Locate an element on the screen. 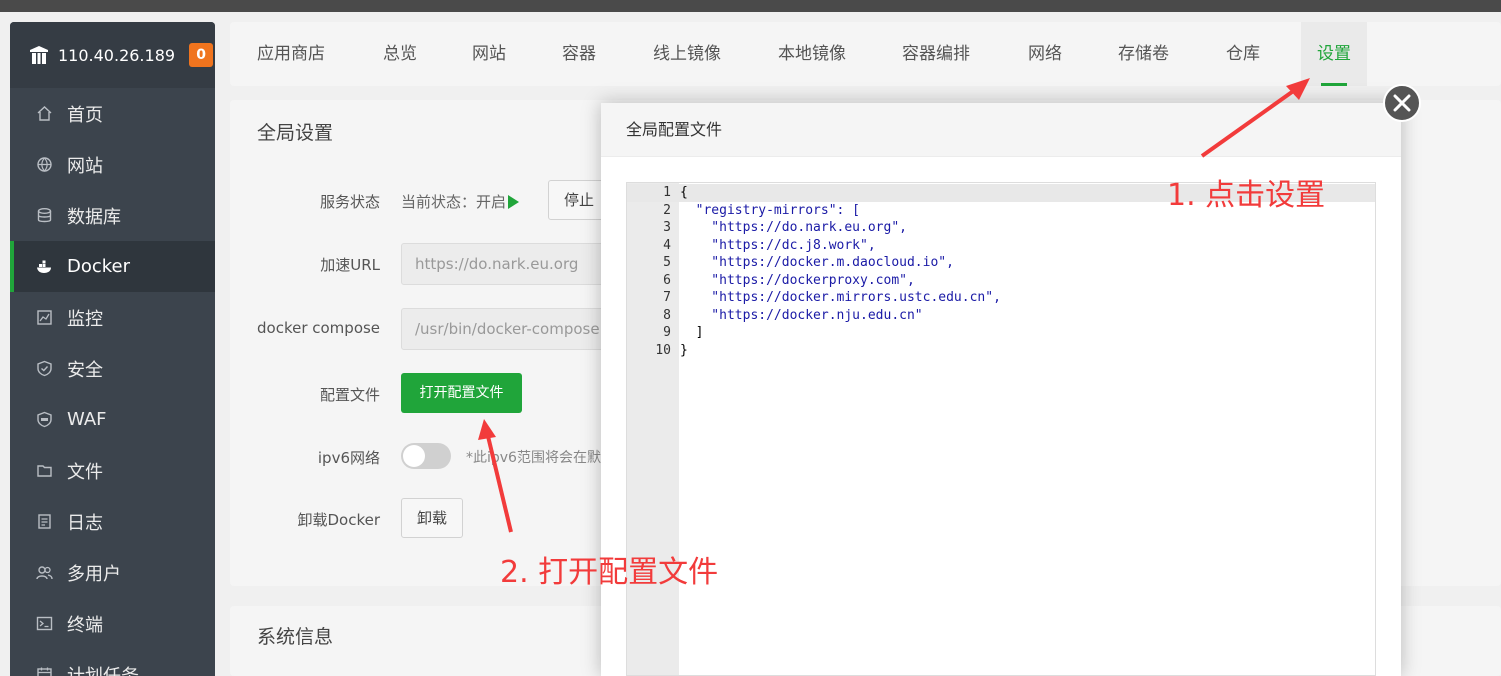  annotation-step2: 2. 打开配置文件 is located at coordinates (609, 572).